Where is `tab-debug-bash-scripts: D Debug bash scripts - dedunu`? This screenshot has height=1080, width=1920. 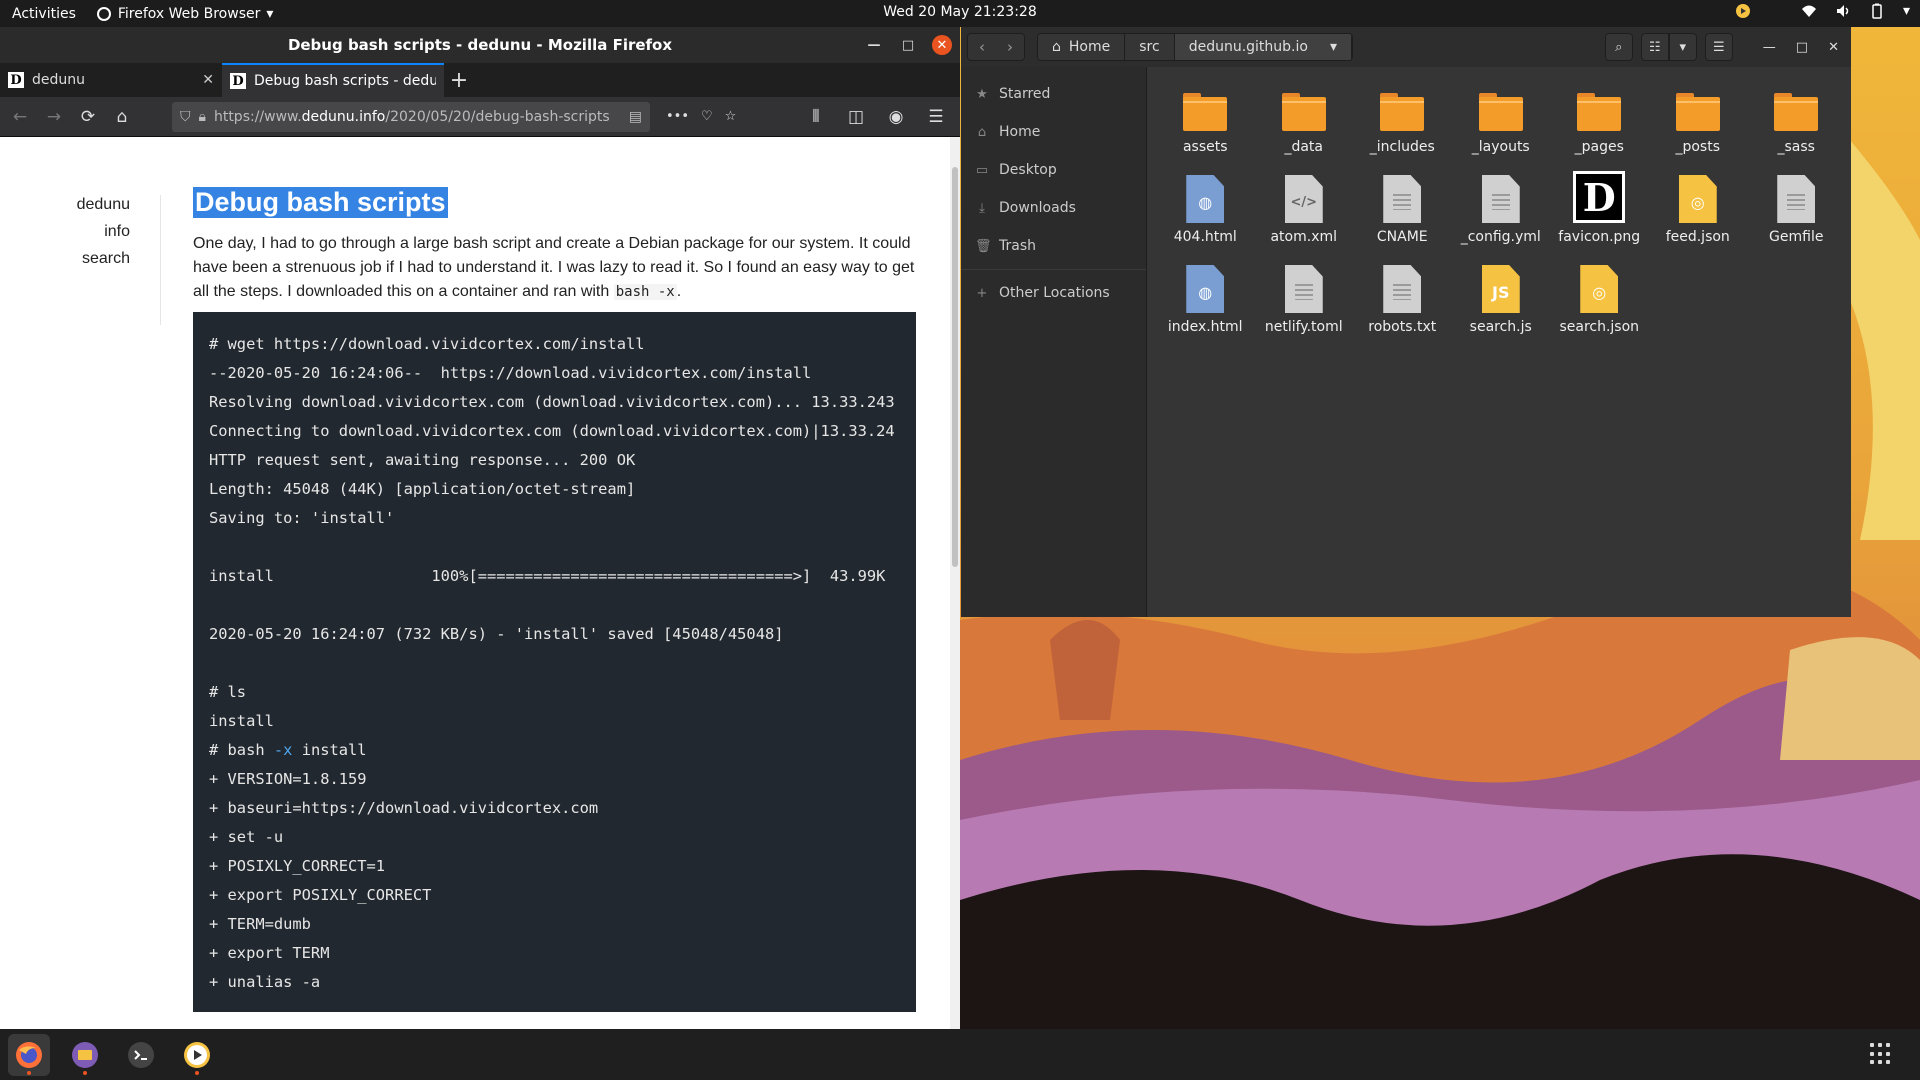
tab-debug-bash-scripts: D Debug bash scripts - dedunu is located at coordinates (333, 80).